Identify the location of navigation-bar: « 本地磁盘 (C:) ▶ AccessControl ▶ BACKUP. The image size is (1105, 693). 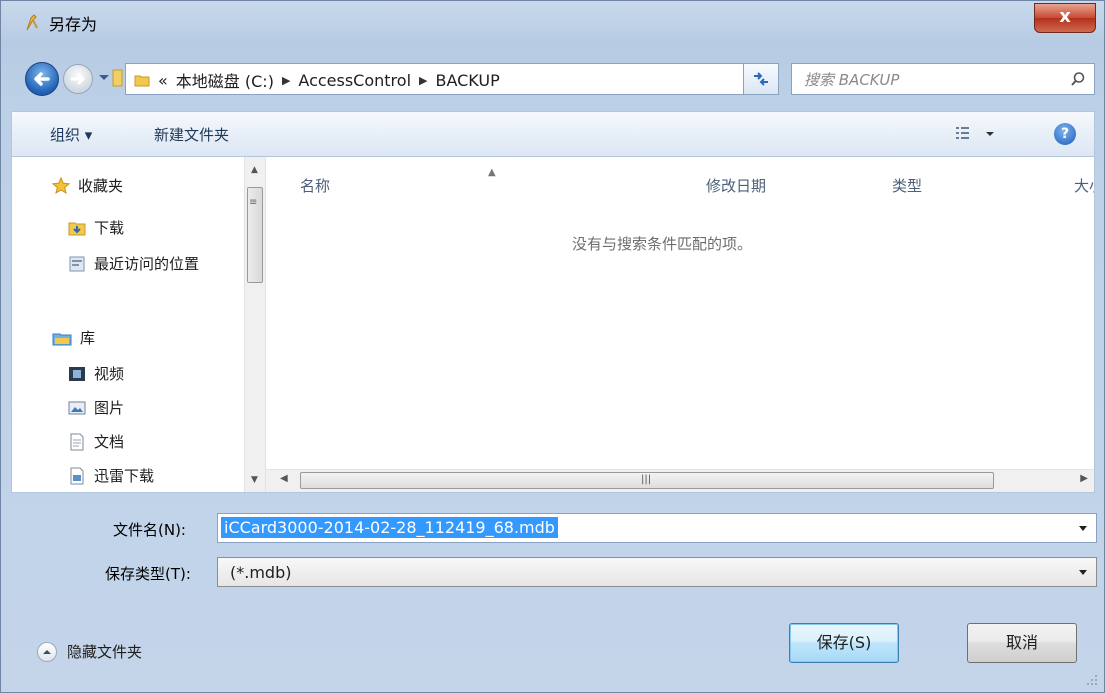
(552, 79).